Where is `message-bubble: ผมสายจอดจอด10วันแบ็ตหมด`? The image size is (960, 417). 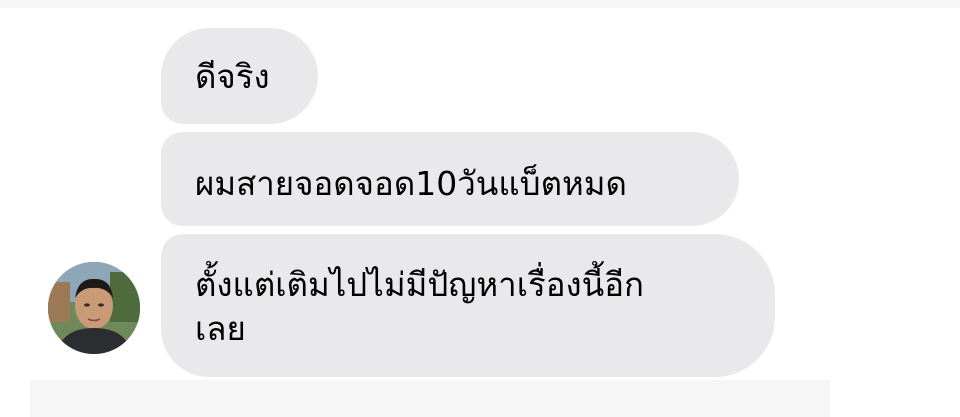
message-bubble: ผมสายจอดจอด10วันแบ็ตหมด is located at coordinates (450, 179).